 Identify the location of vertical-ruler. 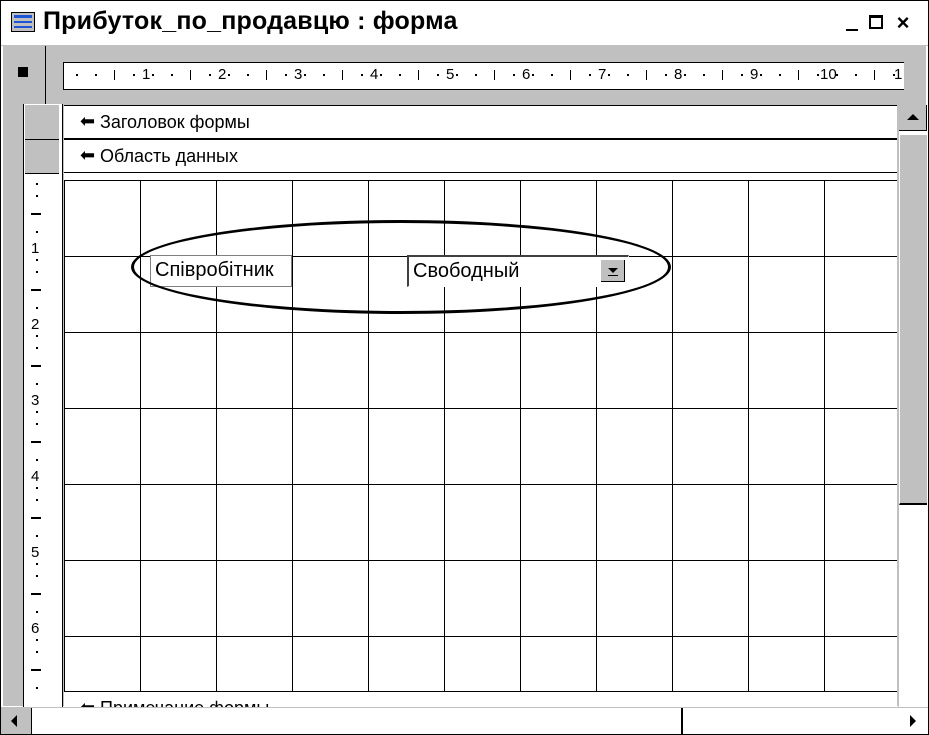
(43, 419).